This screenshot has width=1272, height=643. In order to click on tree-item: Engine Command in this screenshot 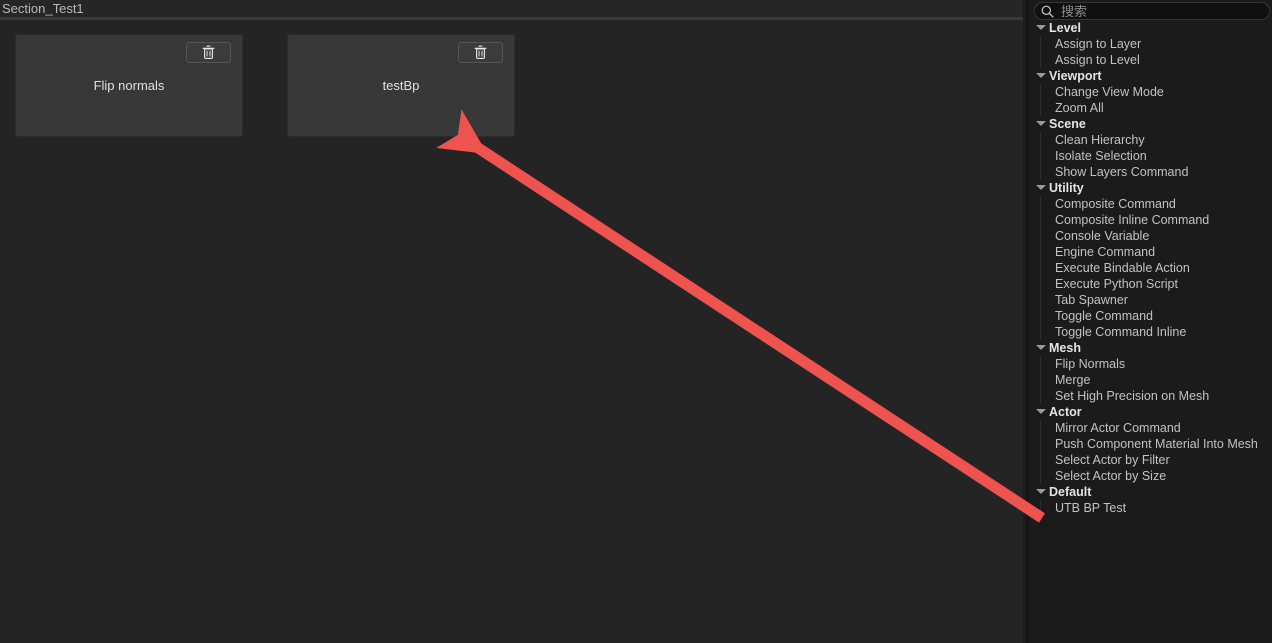, I will do `click(1152, 252)`.